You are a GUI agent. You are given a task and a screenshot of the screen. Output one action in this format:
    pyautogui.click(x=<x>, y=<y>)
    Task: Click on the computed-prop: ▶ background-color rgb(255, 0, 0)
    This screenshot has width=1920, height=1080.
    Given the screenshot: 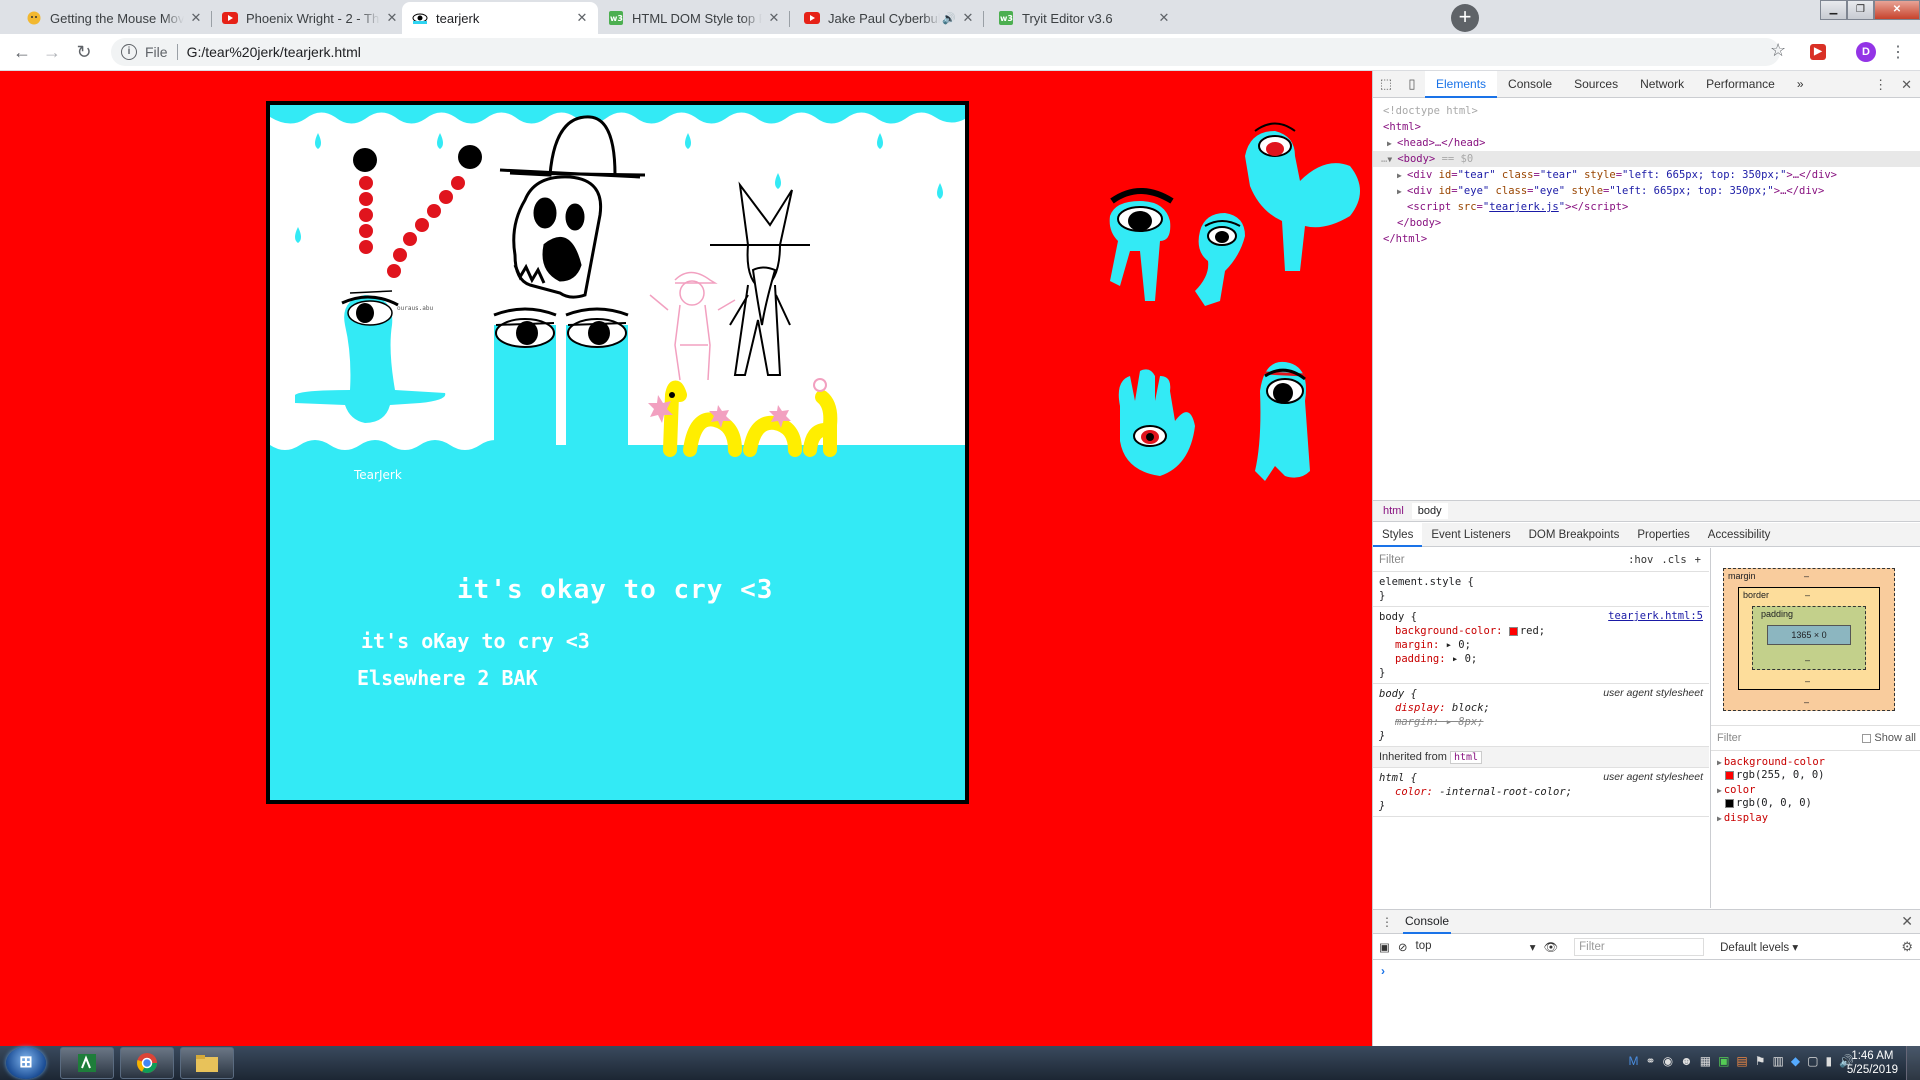 What is the action you would take?
    pyautogui.click(x=1815, y=768)
    